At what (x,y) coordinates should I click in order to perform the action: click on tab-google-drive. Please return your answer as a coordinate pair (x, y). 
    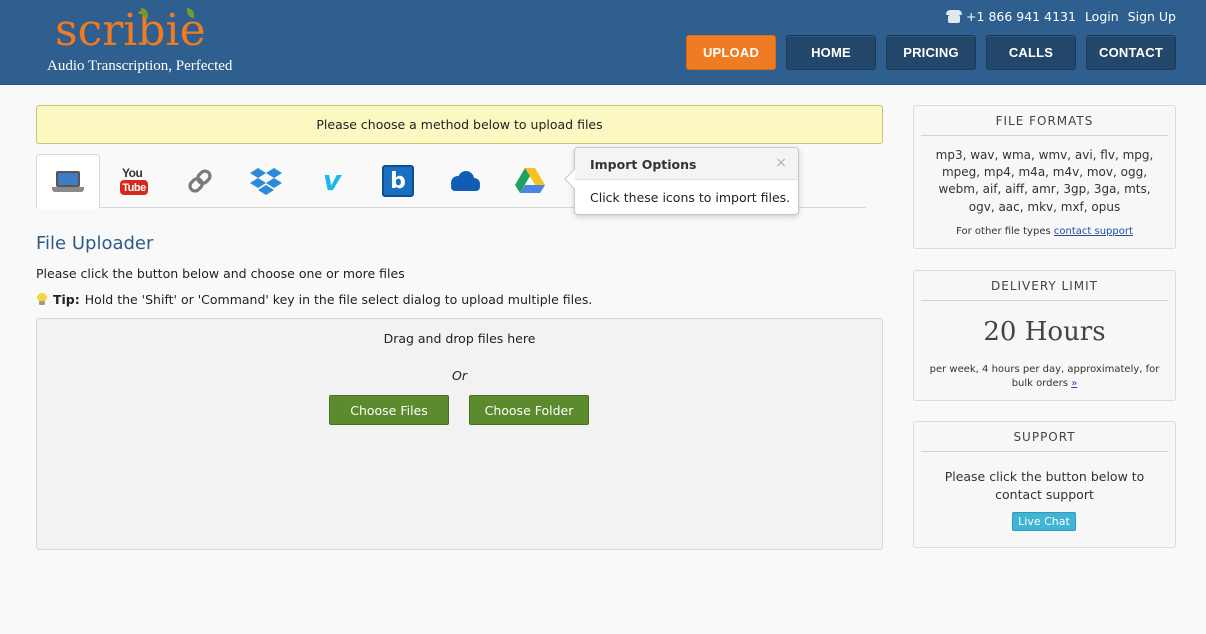
    Looking at the image, I should click on (530, 181).